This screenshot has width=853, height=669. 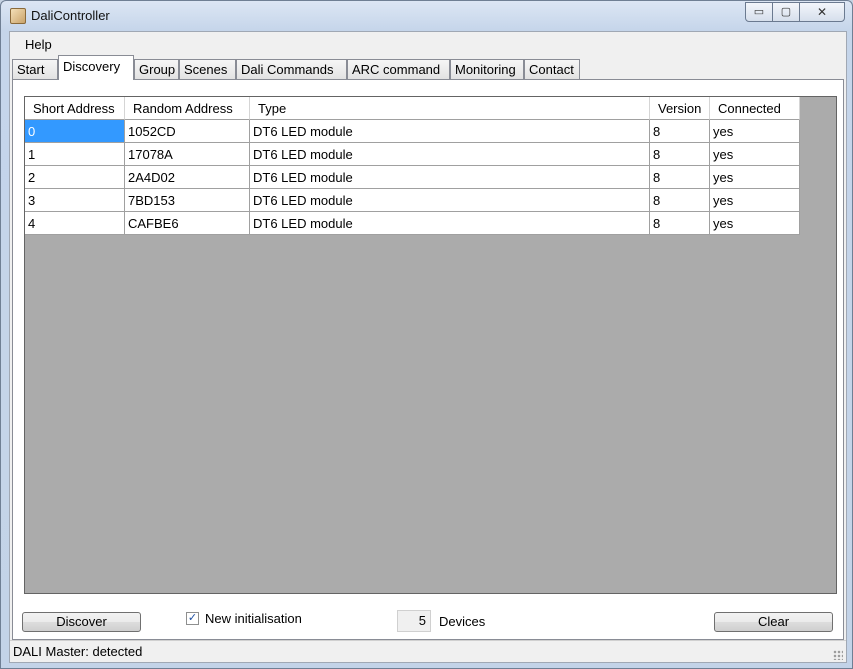 What do you see at coordinates (75, 200) in the screenshot?
I see `cell-short-address: 3` at bounding box center [75, 200].